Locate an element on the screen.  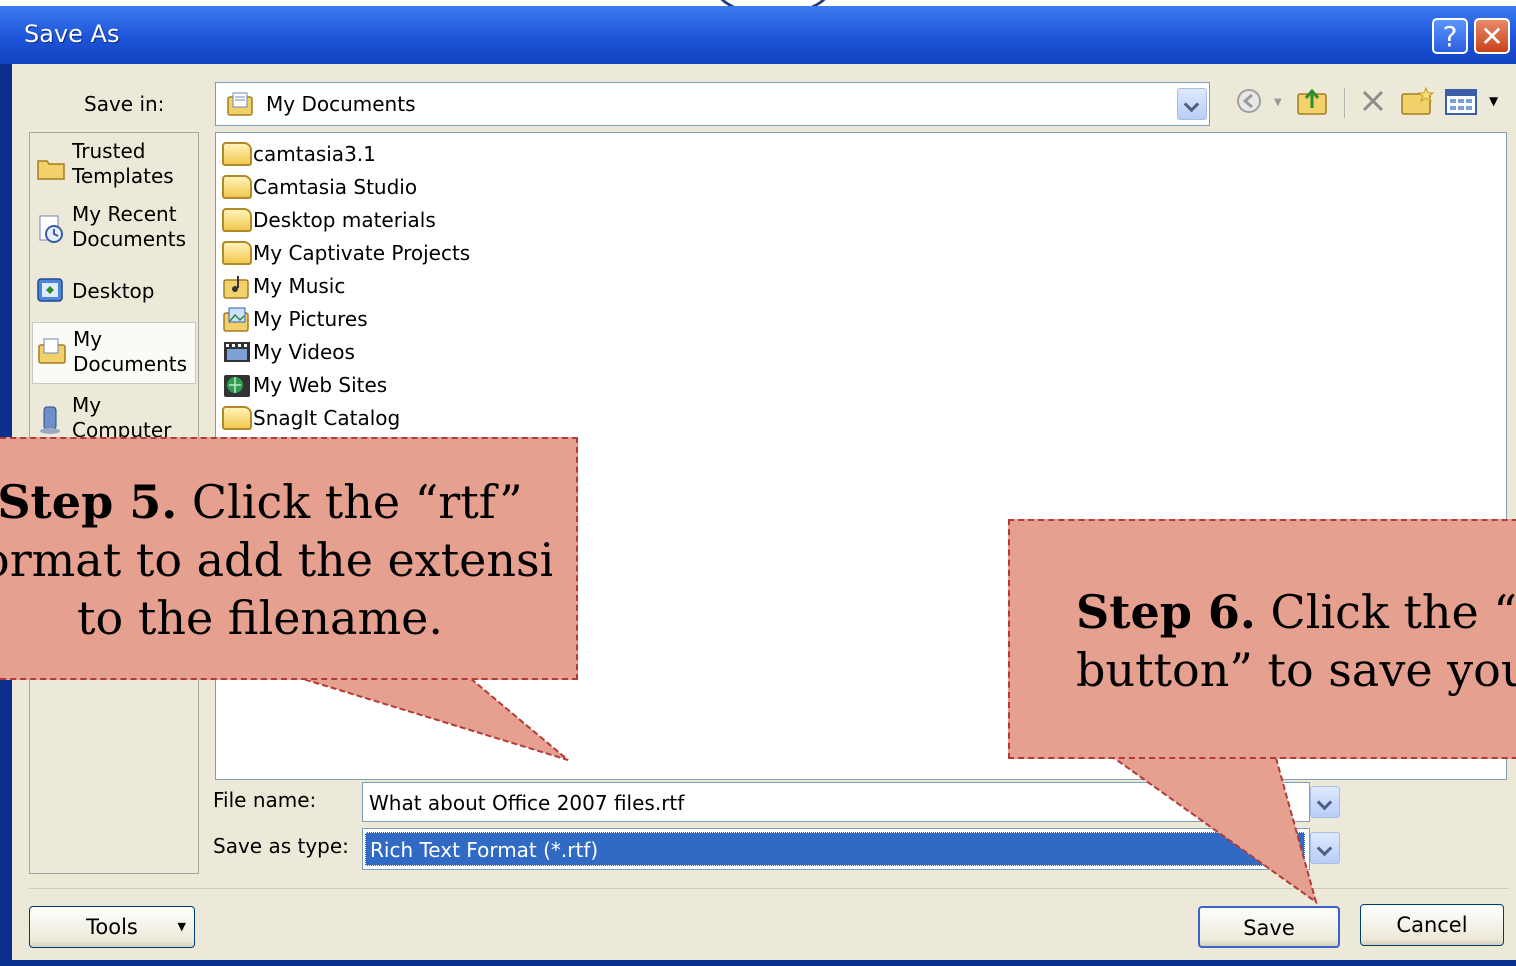
tools-button: Tools ▼ is located at coordinates (112, 927).